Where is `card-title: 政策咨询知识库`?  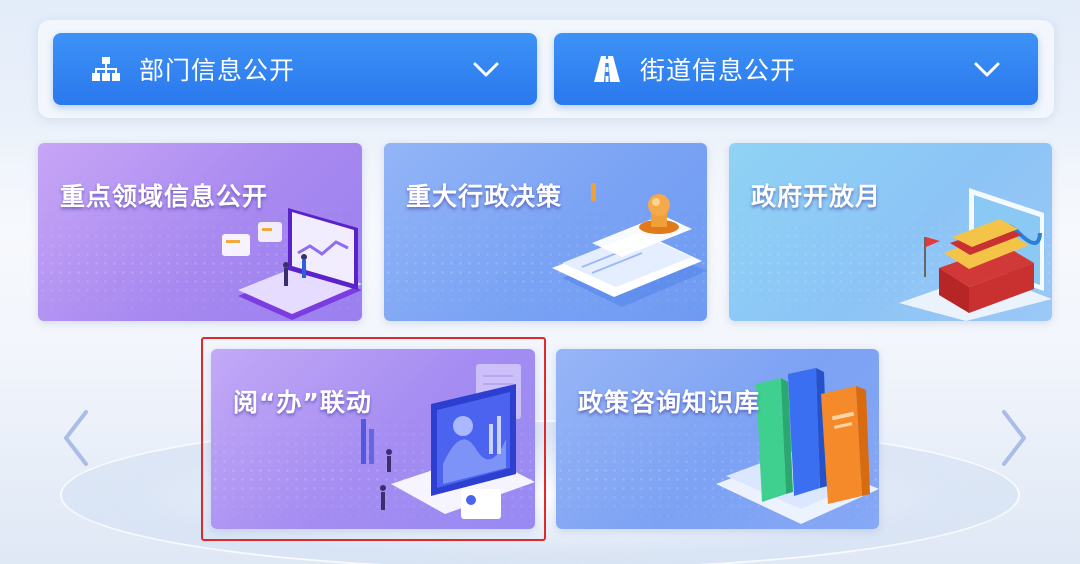 card-title: 政策咨询知识库 is located at coordinates (669, 402).